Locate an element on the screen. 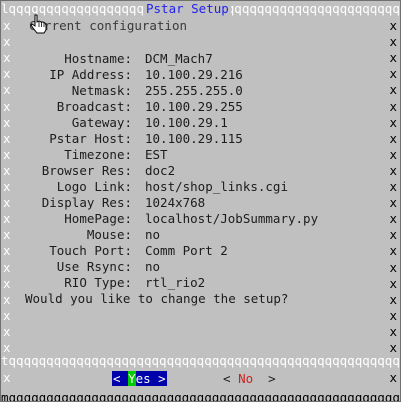  config-row: Logo Link: host/shop_links.cgi is located at coordinates (200, 187).